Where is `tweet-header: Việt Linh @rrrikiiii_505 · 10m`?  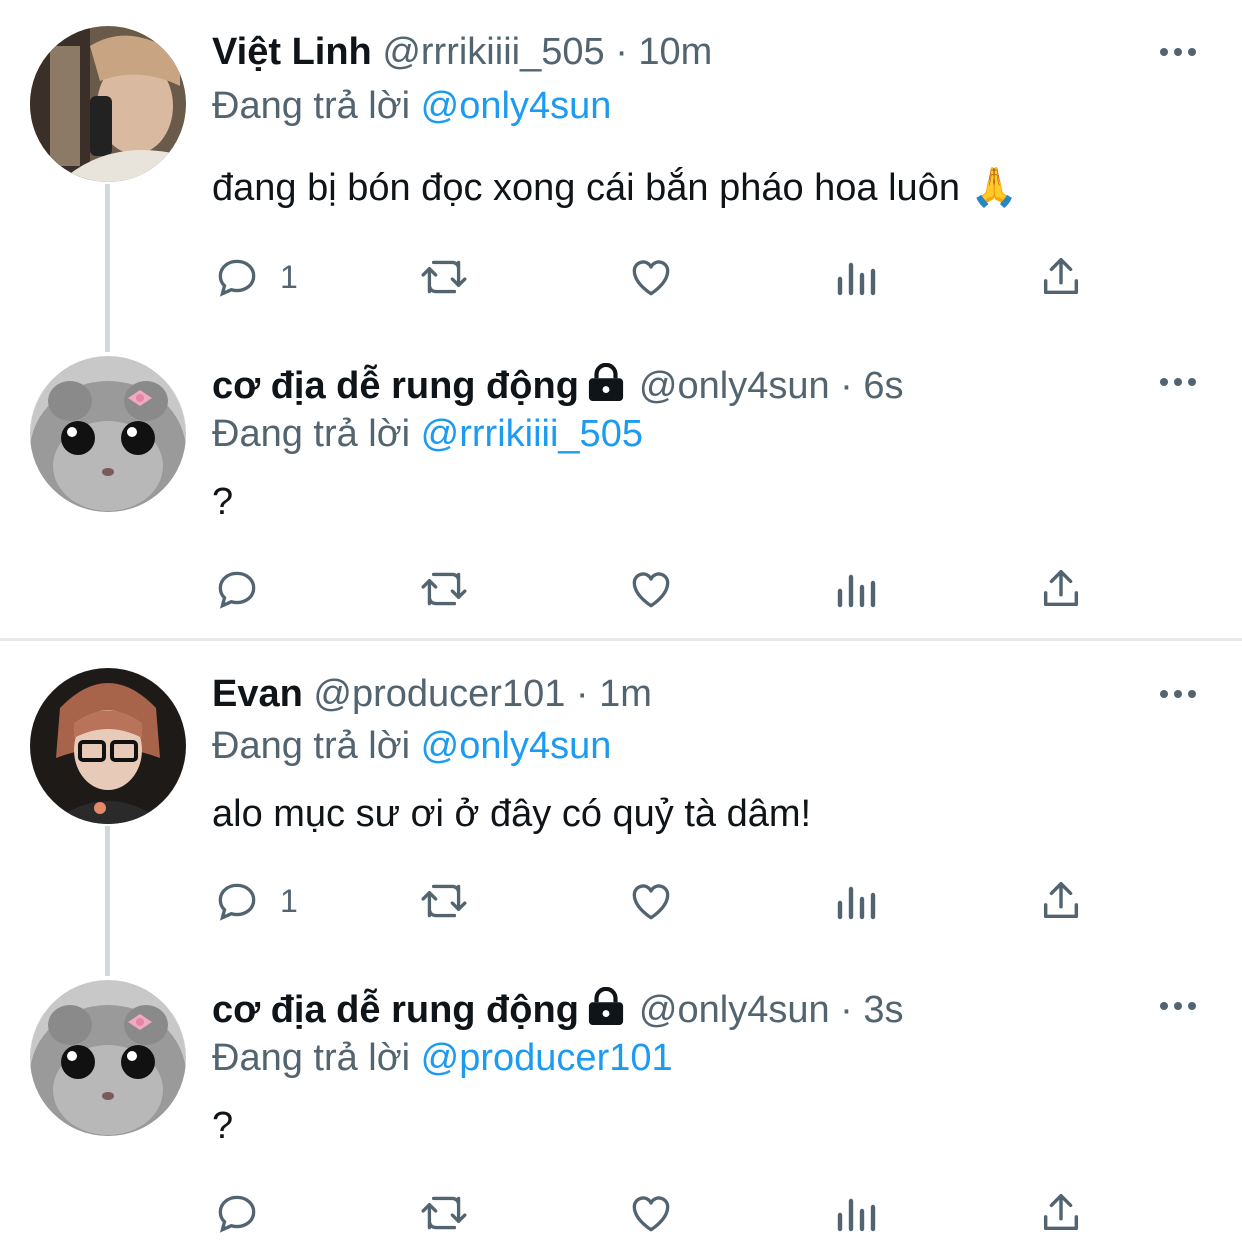
tweet-header: Việt Linh @rrrikiiii_505 · 10m is located at coordinates (462, 52).